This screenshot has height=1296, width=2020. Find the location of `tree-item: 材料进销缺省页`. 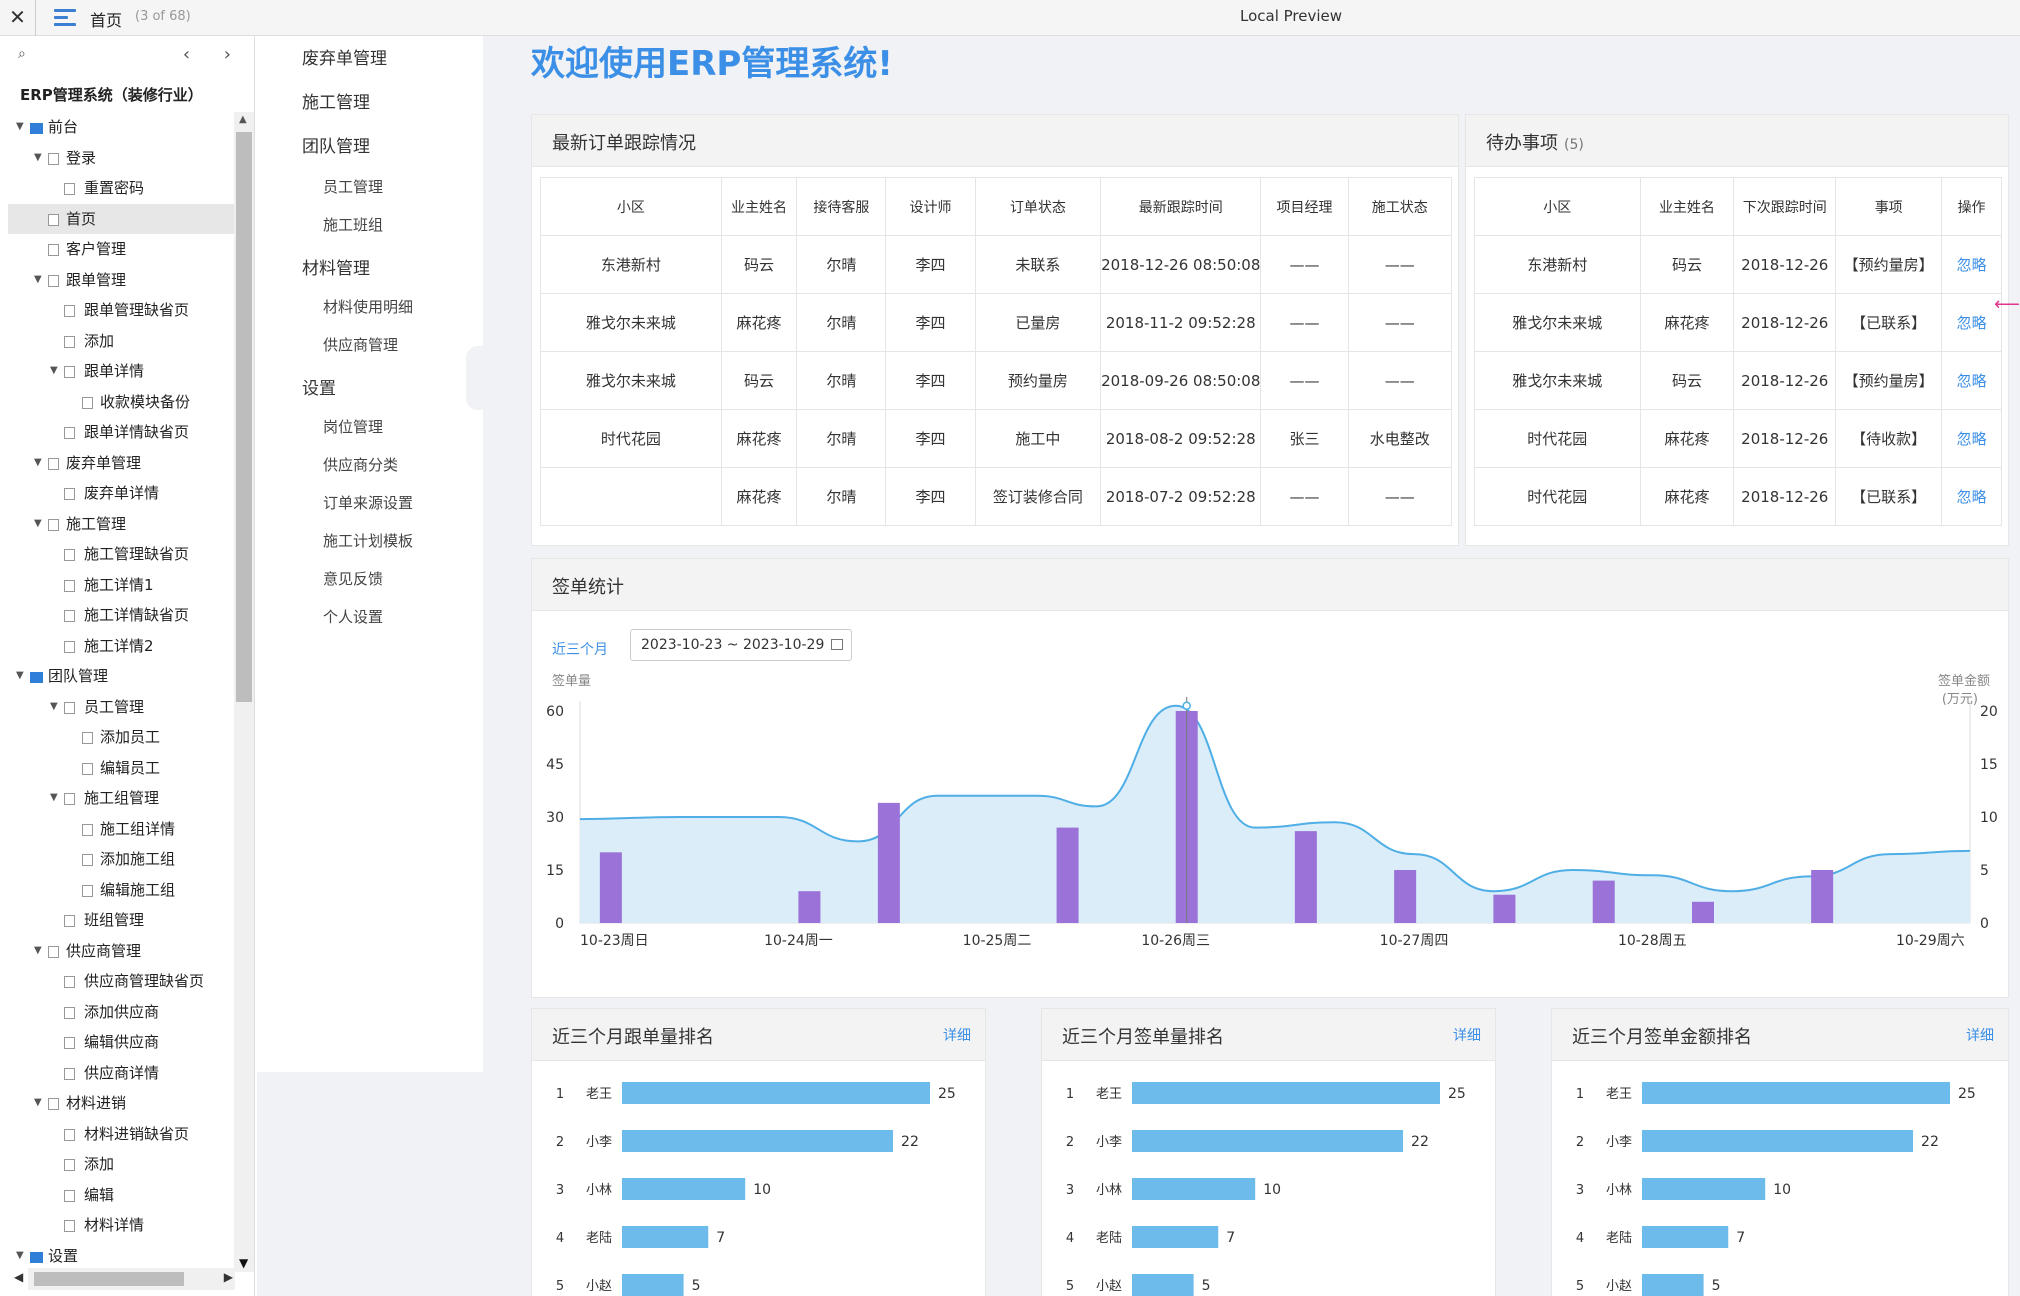

tree-item: 材料进销缺省页 is located at coordinates (121, 1134).